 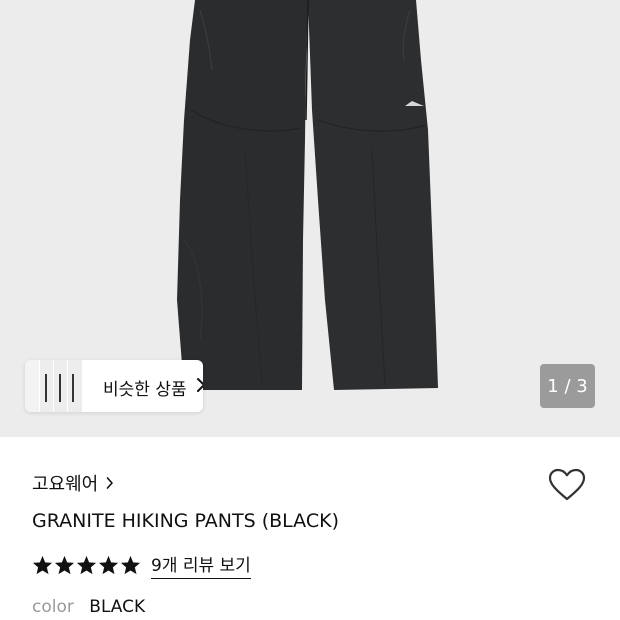 What do you see at coordinates (145, 390) in the screenshot?
I see `similar-products-label: 비슷한 상품` at bounding box center [145, 390].